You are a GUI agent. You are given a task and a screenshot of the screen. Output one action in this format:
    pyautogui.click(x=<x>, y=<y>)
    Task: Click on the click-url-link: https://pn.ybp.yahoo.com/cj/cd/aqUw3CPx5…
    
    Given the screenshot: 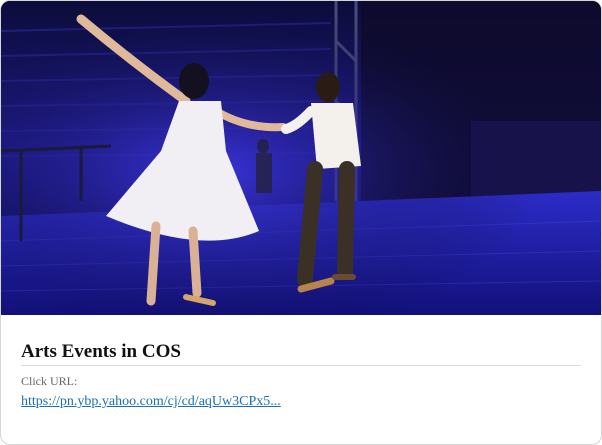 What is the action you would take?
    pyautogui.click(x=151, y=401)
    